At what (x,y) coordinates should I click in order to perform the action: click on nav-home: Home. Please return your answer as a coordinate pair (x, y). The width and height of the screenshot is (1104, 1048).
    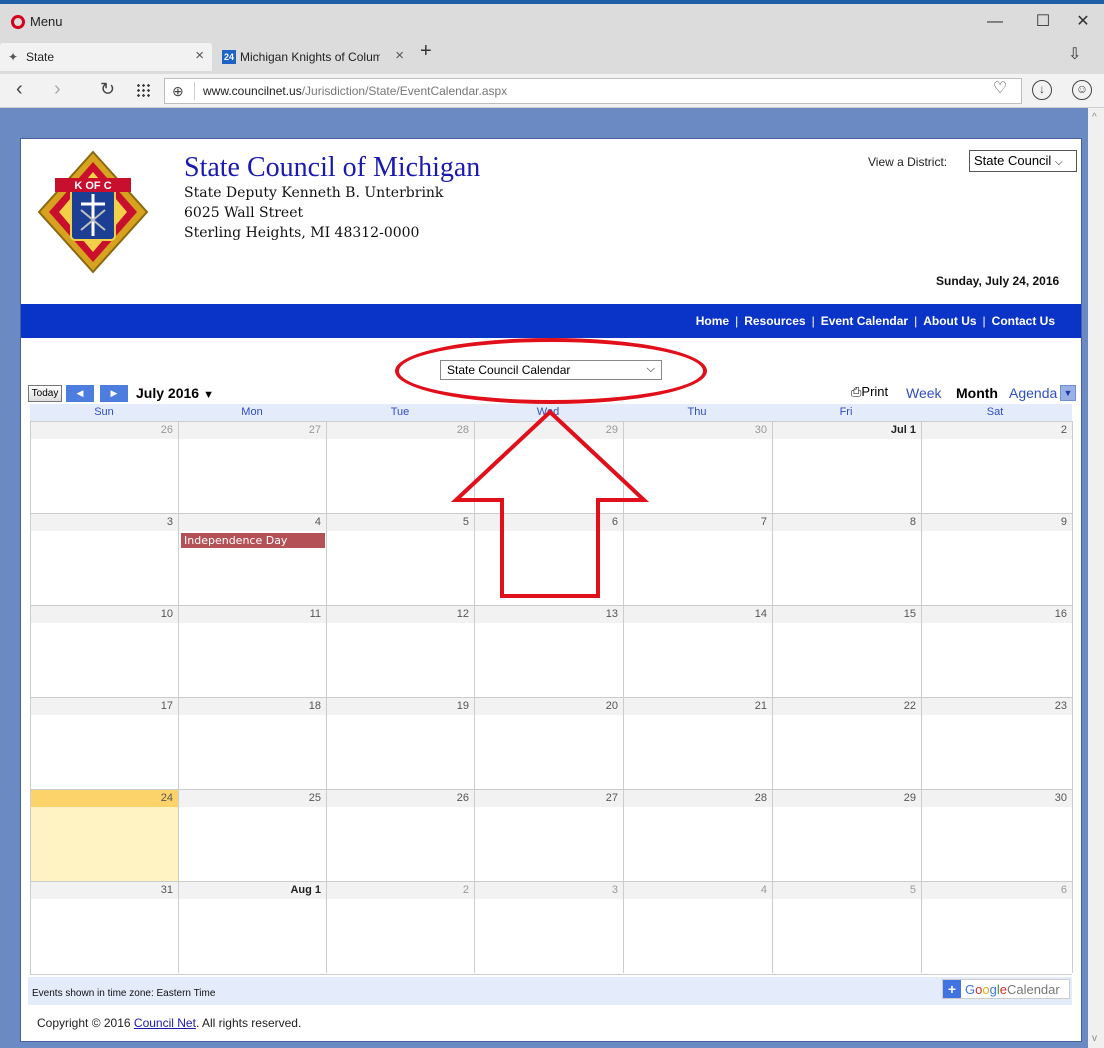
    Looking at the image, I should click on (712, 321).